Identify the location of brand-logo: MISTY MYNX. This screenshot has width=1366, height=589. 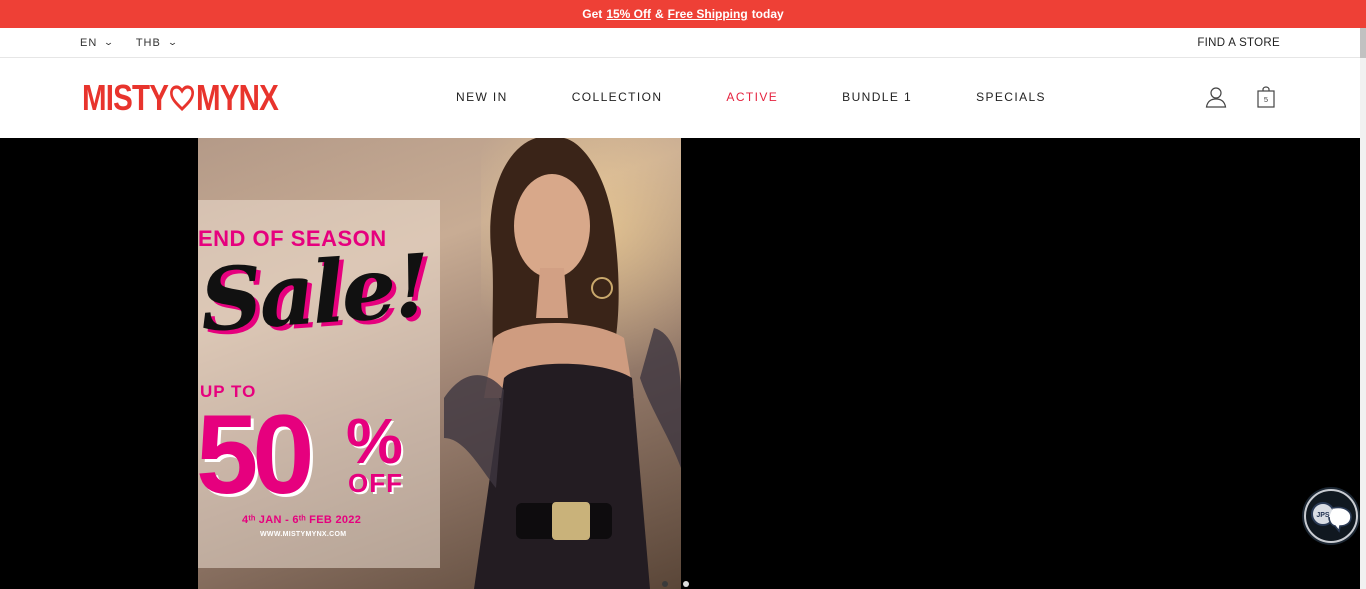
(180, 97).